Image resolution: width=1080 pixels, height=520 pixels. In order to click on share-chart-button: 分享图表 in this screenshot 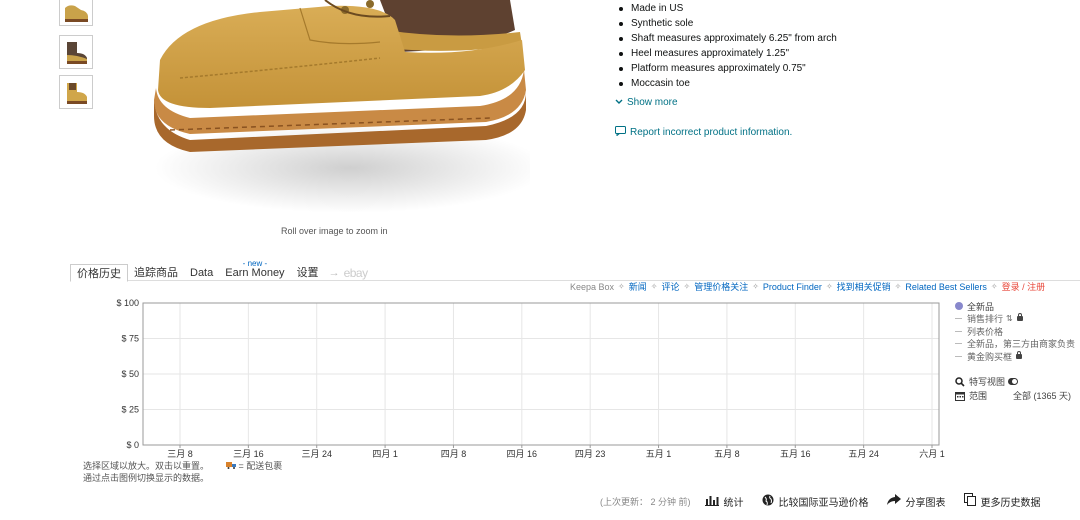, I will do `click(916, 501)`.